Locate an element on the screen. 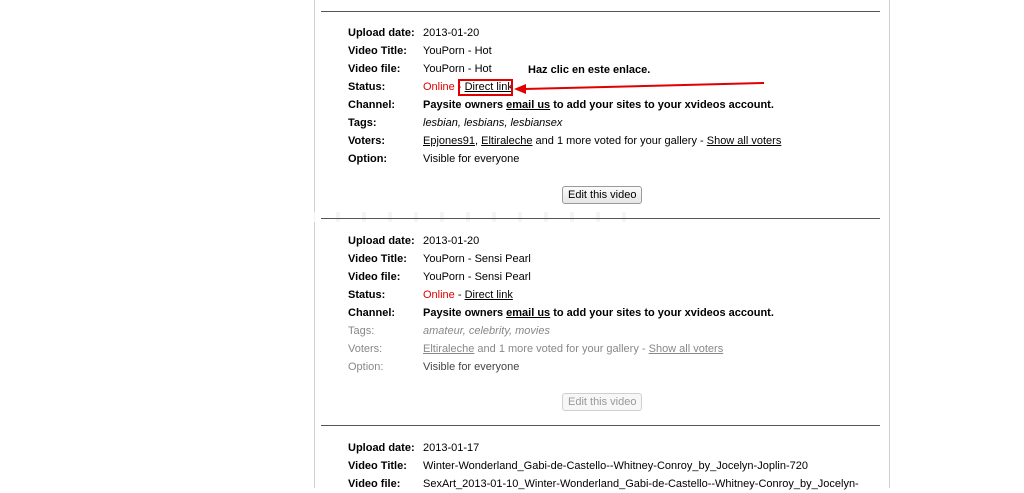 The height and width of the screenshot is (493, 1024). highlight-box is located at coordinates (485, 87).